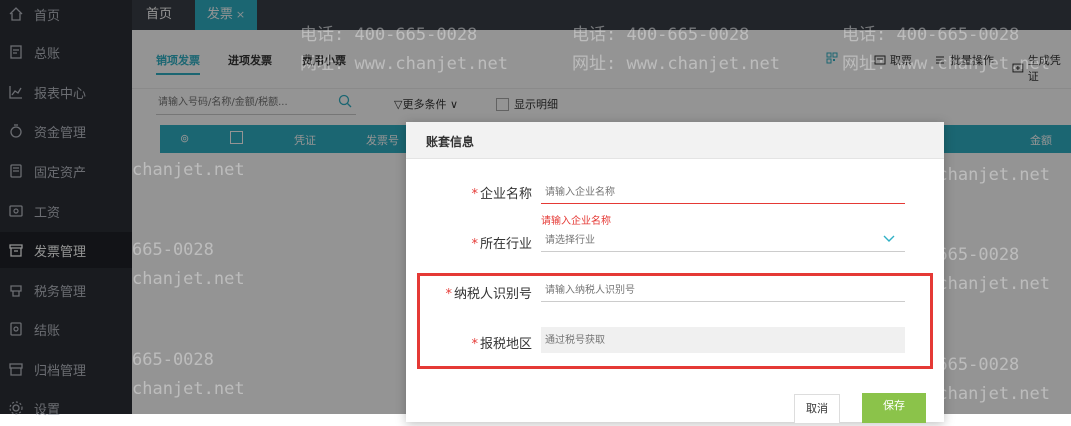 The image size is (1071, 426). What do you see at coordinates (675, 321) in the screenshot?
I see `highlight-box` at bounding box center [675, 321].